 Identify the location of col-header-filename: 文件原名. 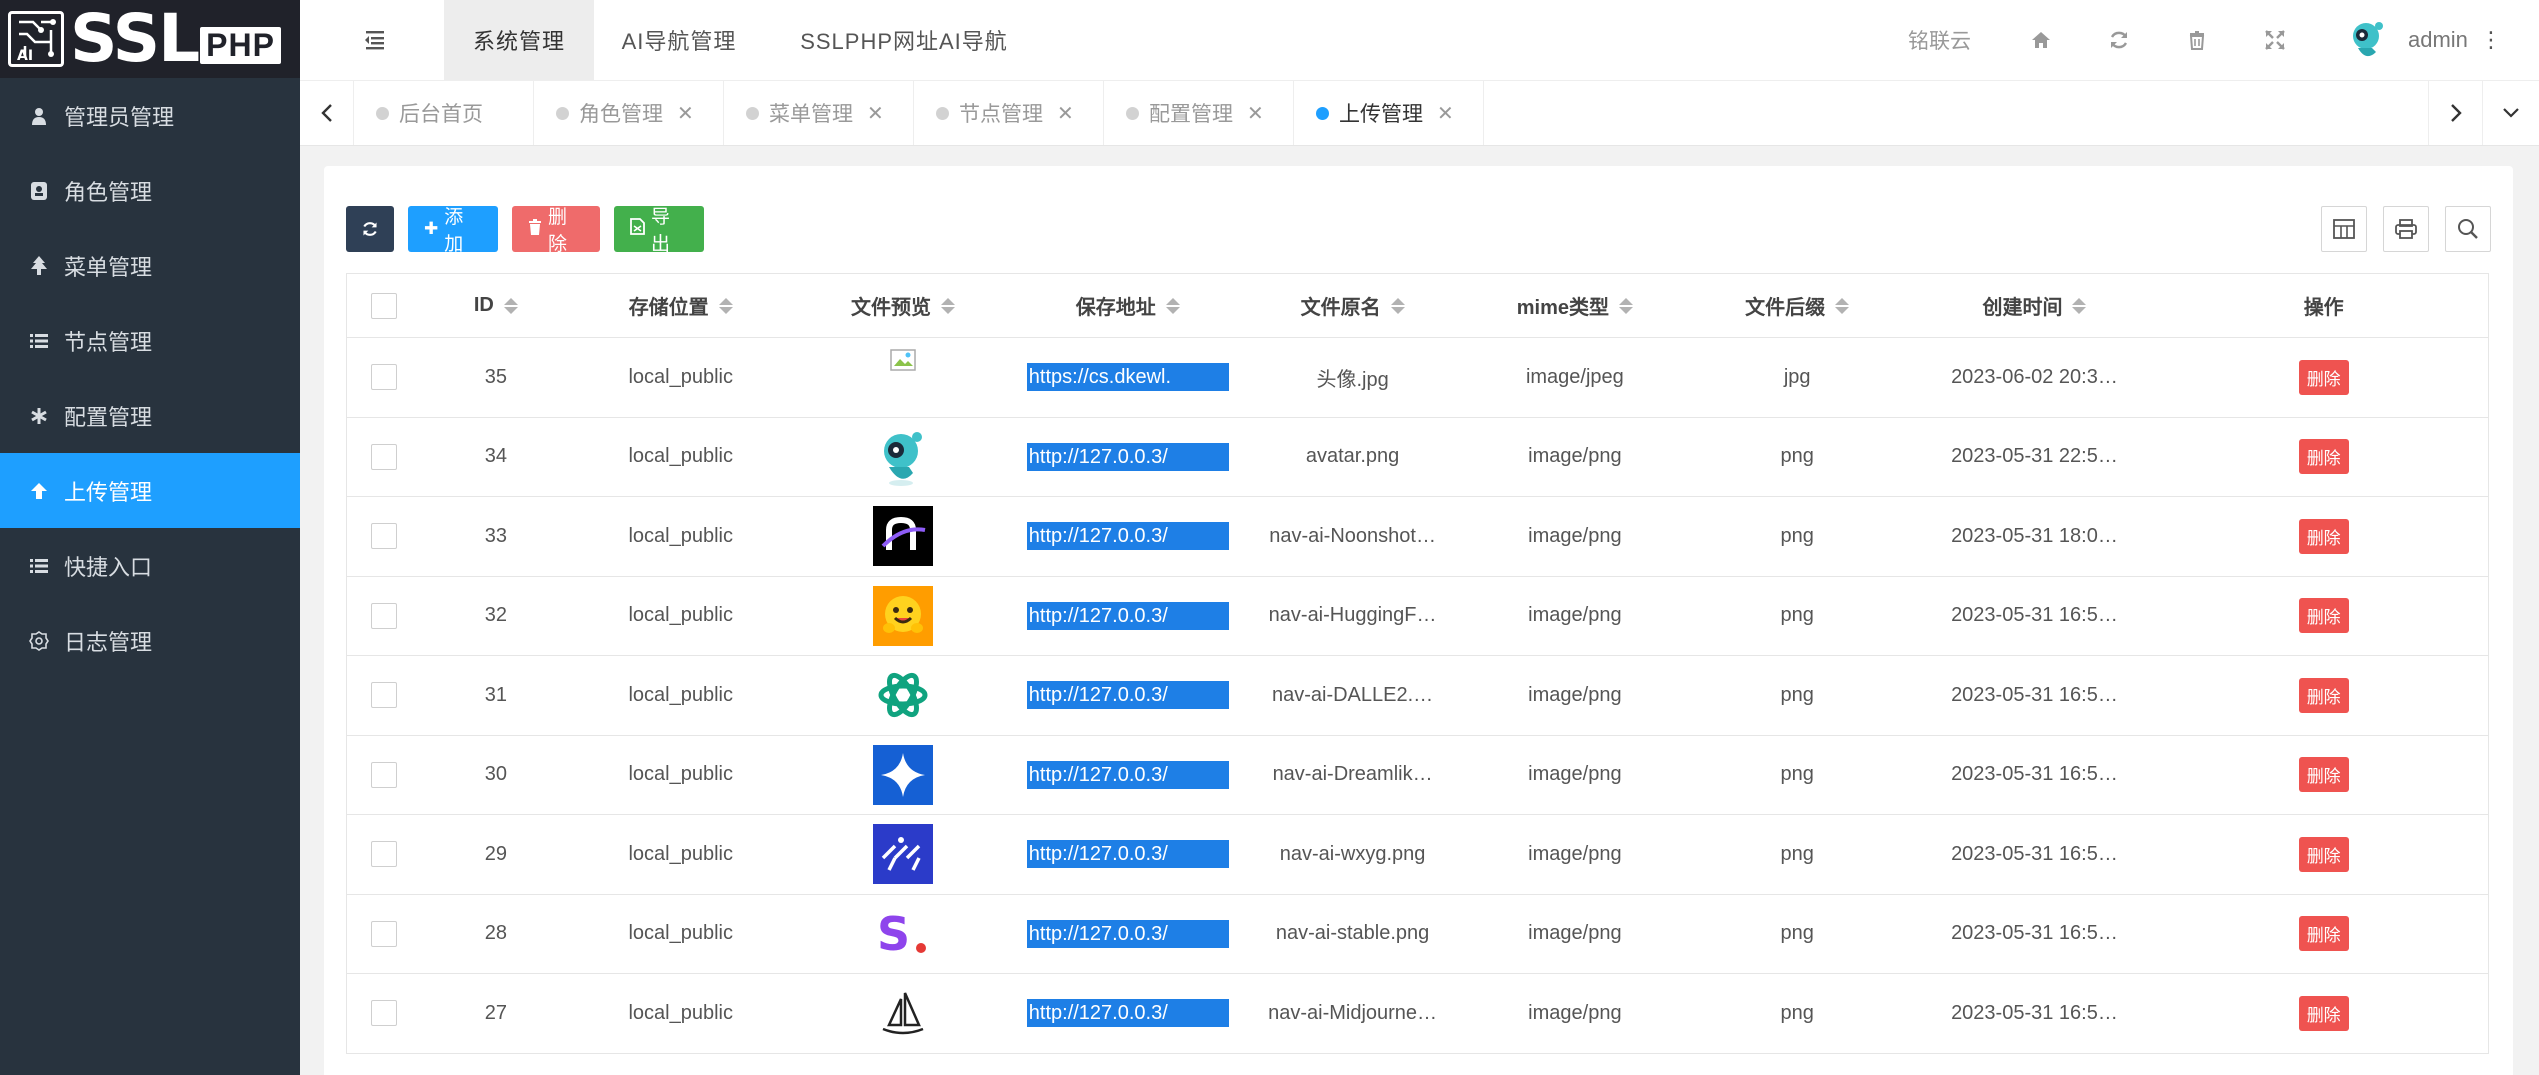
(1352, 305).